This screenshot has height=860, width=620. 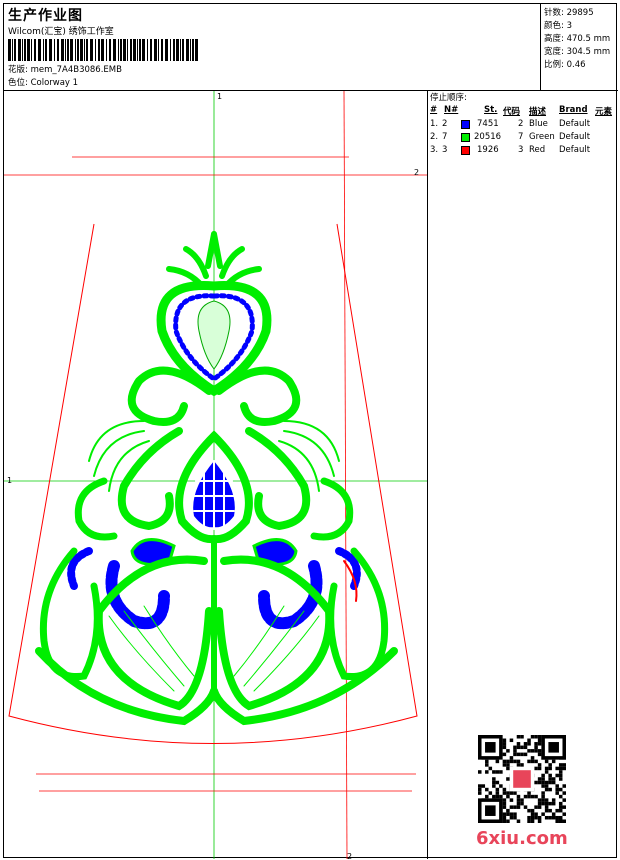 What do you see at coordinates (553, 747) in the screenshot?
I see `qr-finder` at bounding box center [553, 747].